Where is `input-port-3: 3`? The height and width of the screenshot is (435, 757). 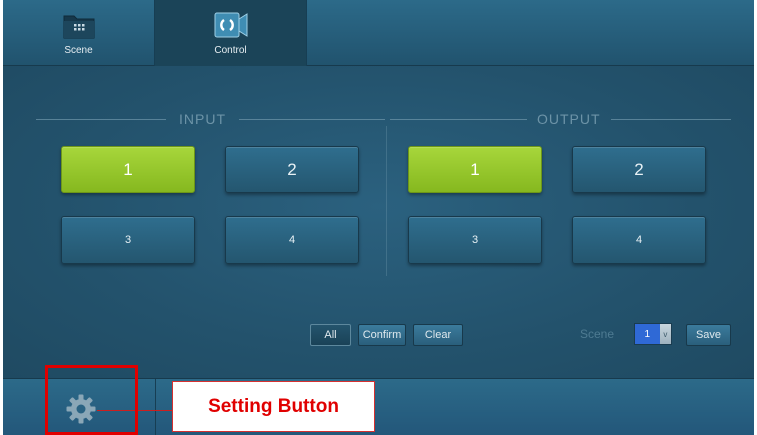
input-port-3: 3 is located at coordinates (128, 240).